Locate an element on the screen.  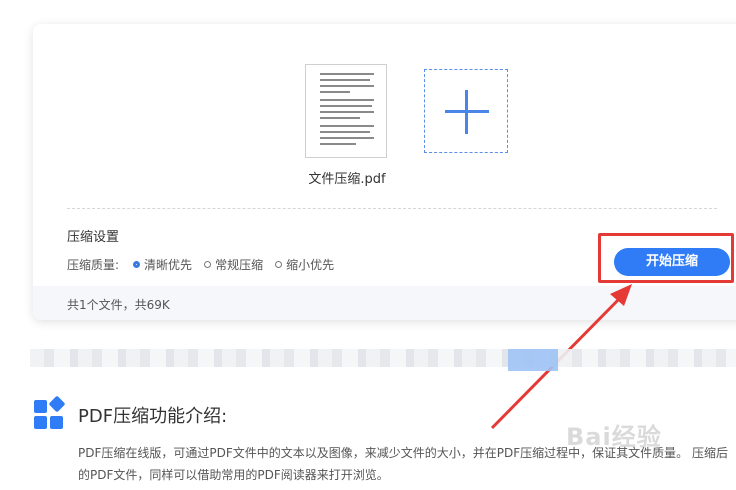
intro-title: PDF压缩功能介绍: is located at coordinates (153, 416).